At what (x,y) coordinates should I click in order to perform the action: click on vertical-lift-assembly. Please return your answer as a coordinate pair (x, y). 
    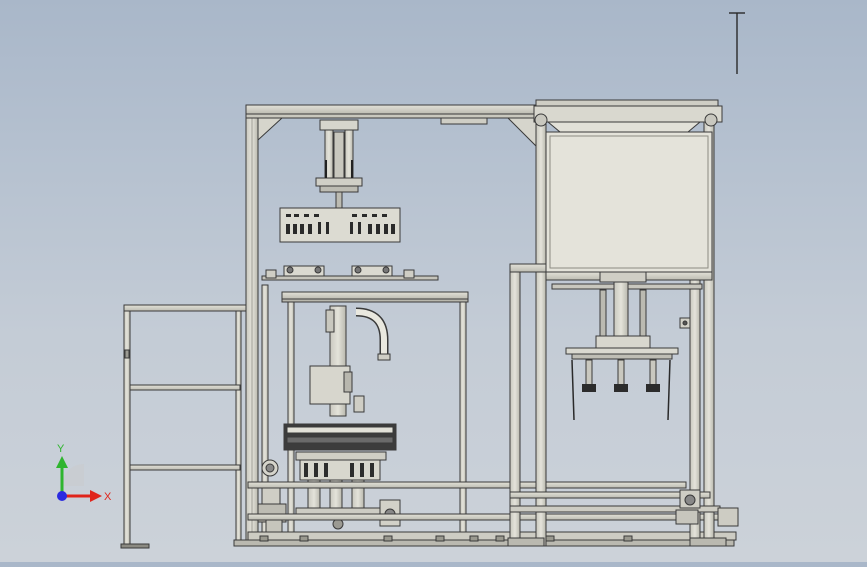
    Looking at the image, I should click on (339, 165).